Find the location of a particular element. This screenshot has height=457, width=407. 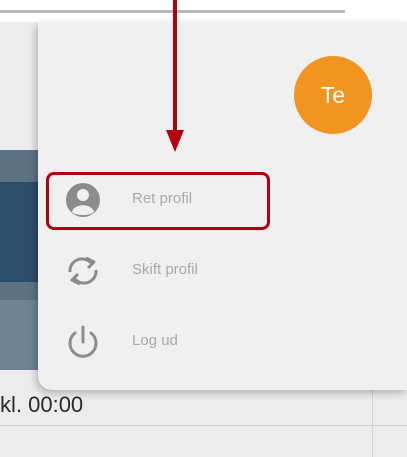

background-row-divider is located at coordinates (203, 425).